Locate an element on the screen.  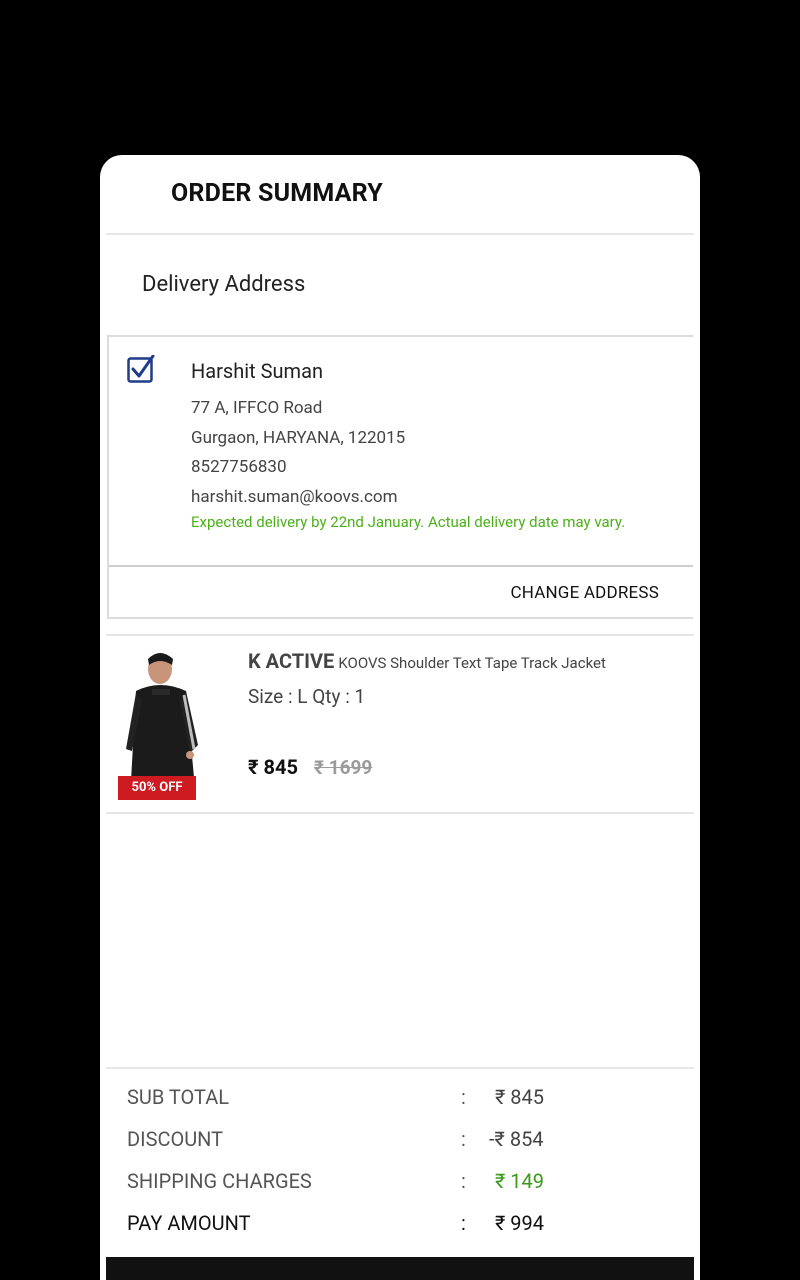
address-line-1: 77 A, IFFCO Road is located at coordinates (257, 408).